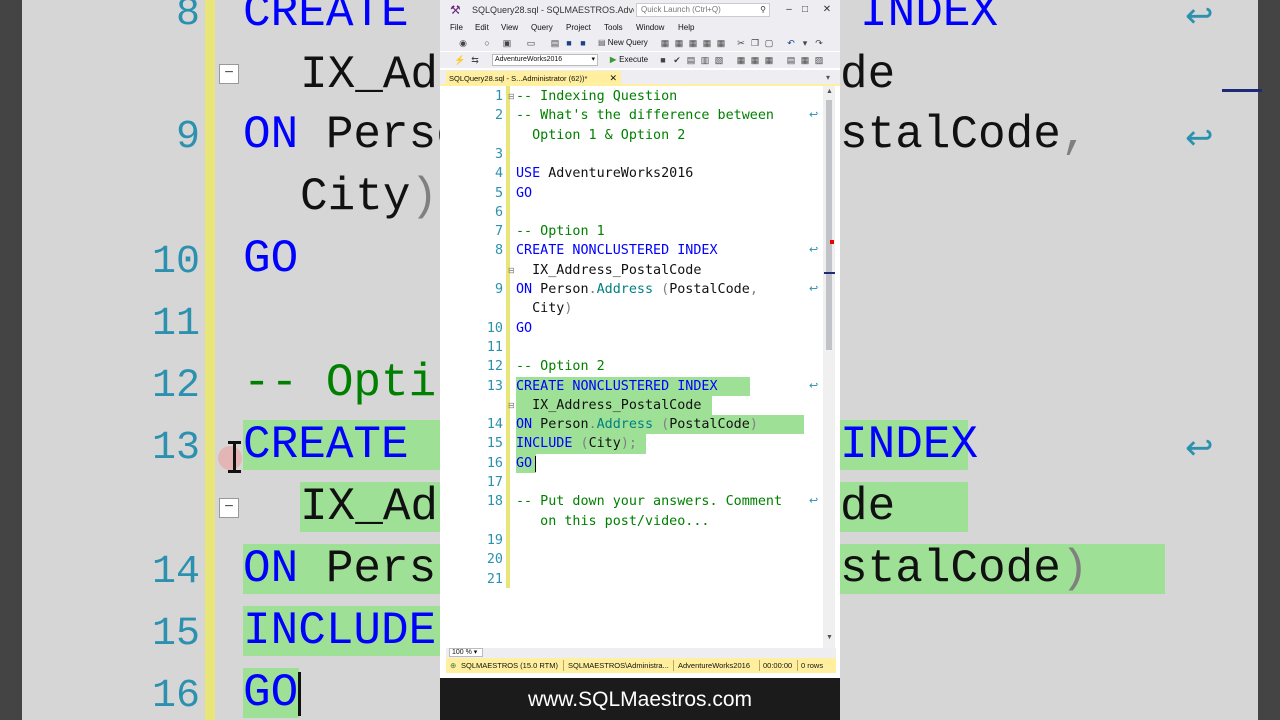  Describe the element at coordinates (705, 60) in the screenshot. I see `query-designer-icon: ▥` at that location.